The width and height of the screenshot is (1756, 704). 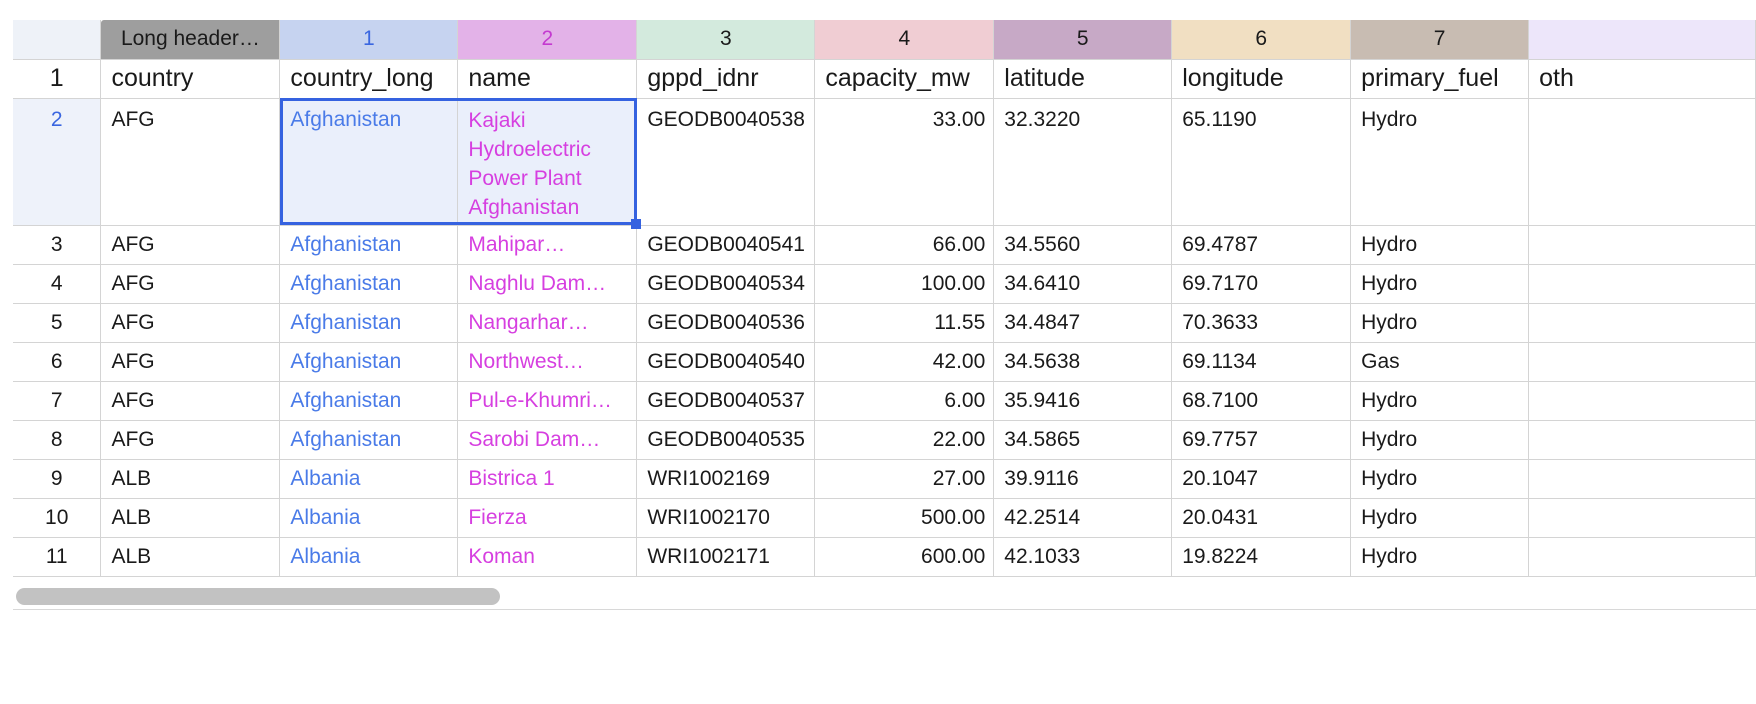 I want to click on cell-gppd-idnr: GEODB0040536, so click(x=726, y=323).